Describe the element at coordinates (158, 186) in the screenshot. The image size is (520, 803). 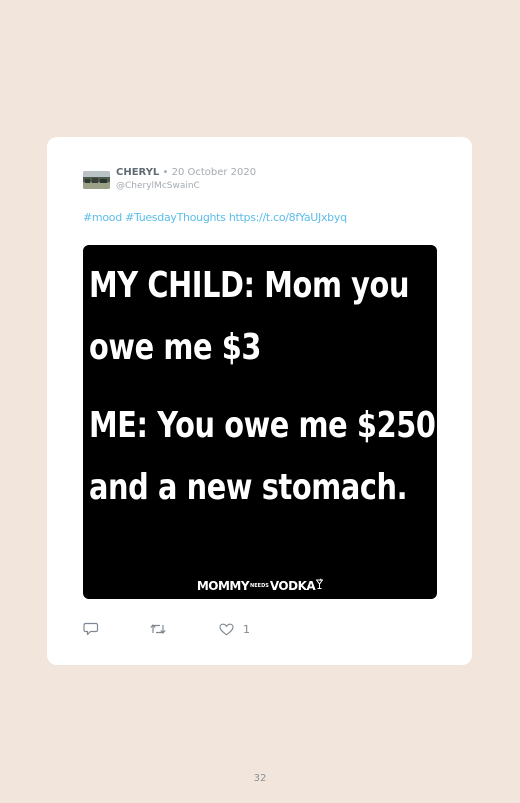
I see `author-handle: @CherylMcSwainC` at that location.